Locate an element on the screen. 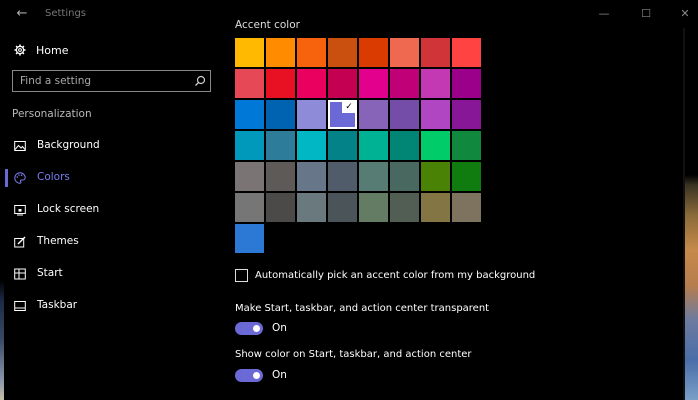 The width and height of the screenshot is (698, 400). accent-color-heading: Accent color is located at coordinates (267, 25).